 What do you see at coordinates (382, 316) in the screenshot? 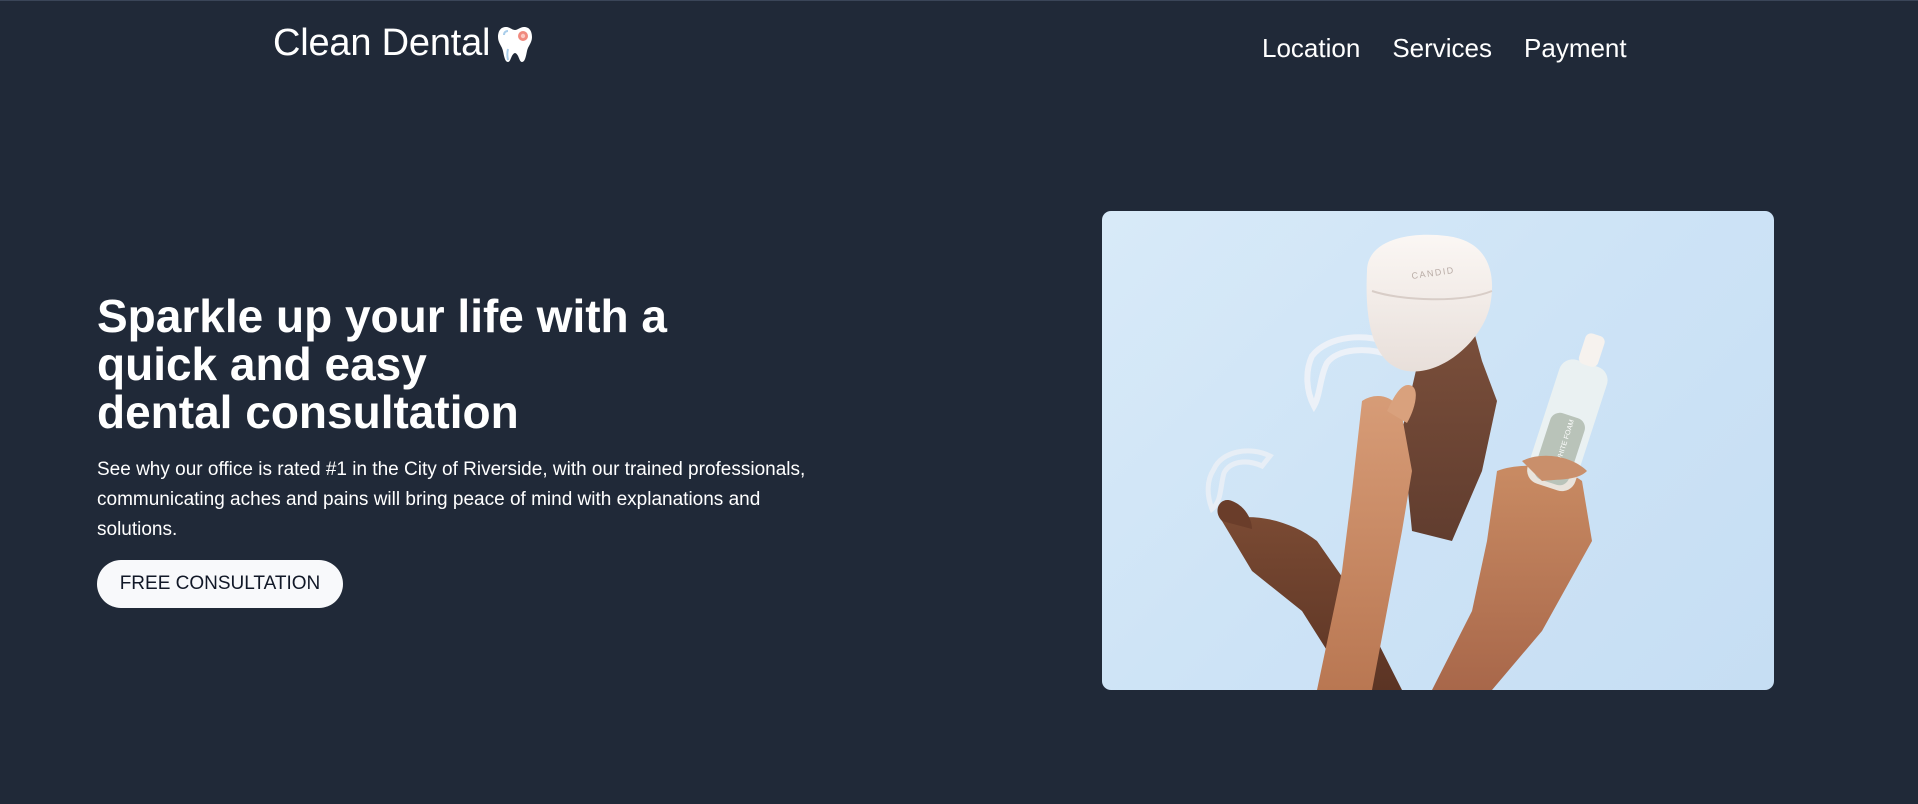
I see `hero-title-line-1: Sparkle up your life with a` at bounding box center [382, 316].